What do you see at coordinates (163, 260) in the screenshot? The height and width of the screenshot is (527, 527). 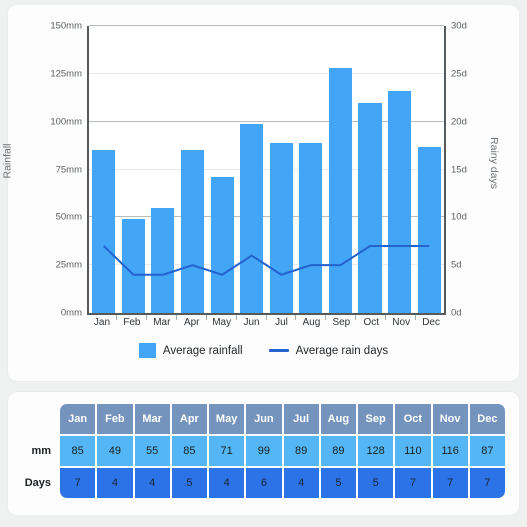 I see `bar-mar` at bounding box center [163, 260].